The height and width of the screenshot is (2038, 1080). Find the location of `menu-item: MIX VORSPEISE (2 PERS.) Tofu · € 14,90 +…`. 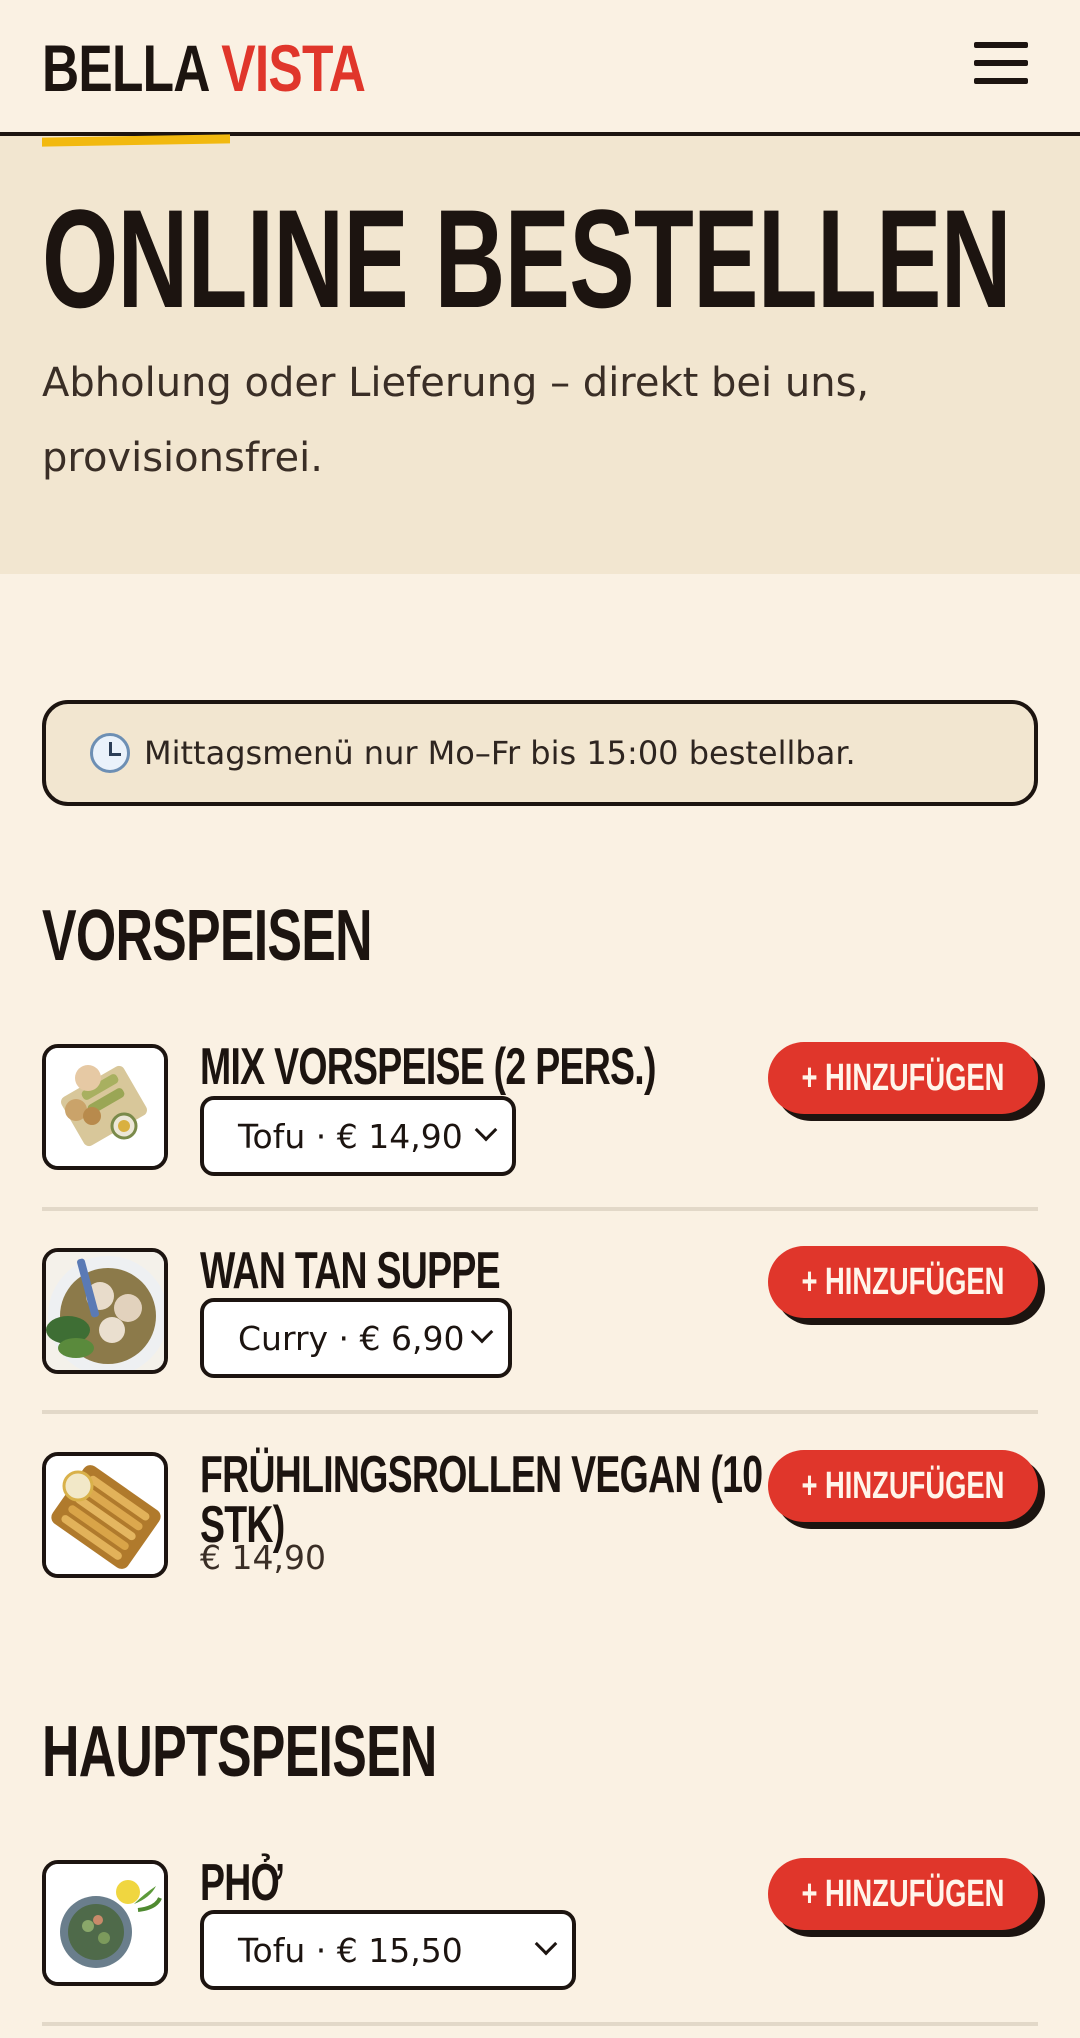

menu-item: MIX VORSPEISE (2 PERS.) Tofu · € 14,90 +… is located at coordinates (540, 1107).